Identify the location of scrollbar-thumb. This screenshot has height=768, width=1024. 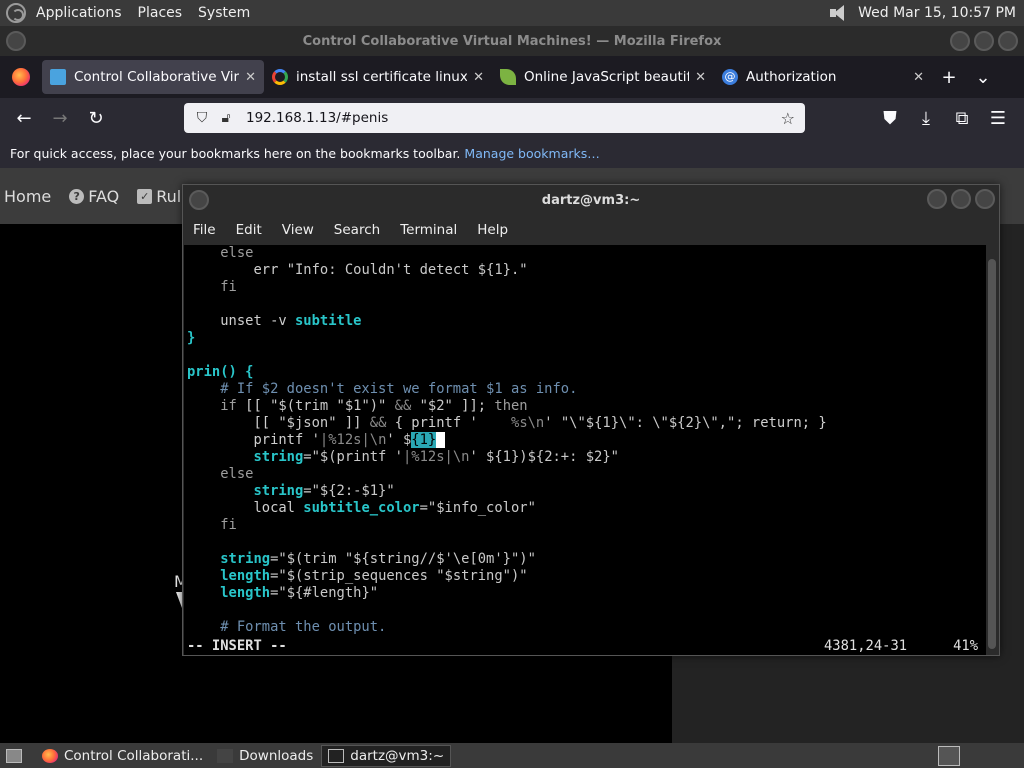
(992, 454).